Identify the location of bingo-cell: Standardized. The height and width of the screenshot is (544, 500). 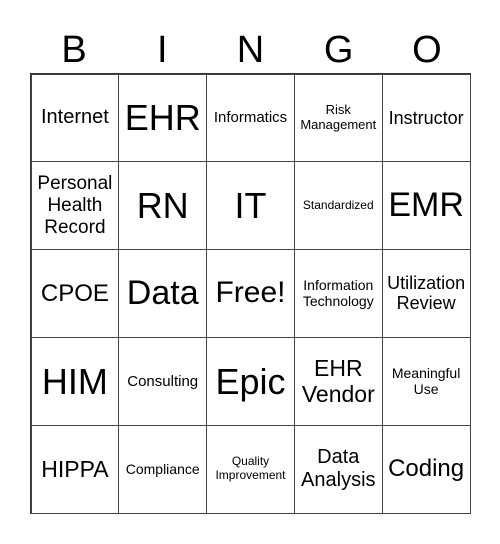
(338, 206).